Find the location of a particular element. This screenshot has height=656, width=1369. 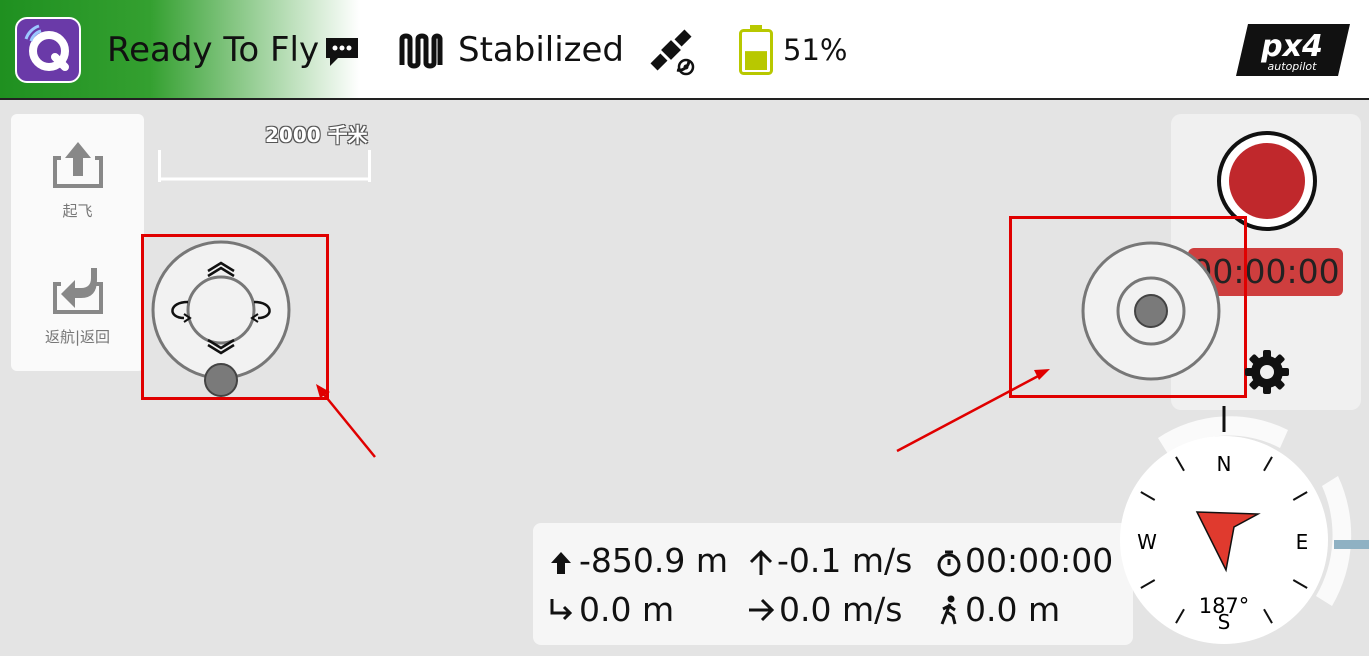

flight-time-value: 00:00:00 is located at coordinates (1039, 560).